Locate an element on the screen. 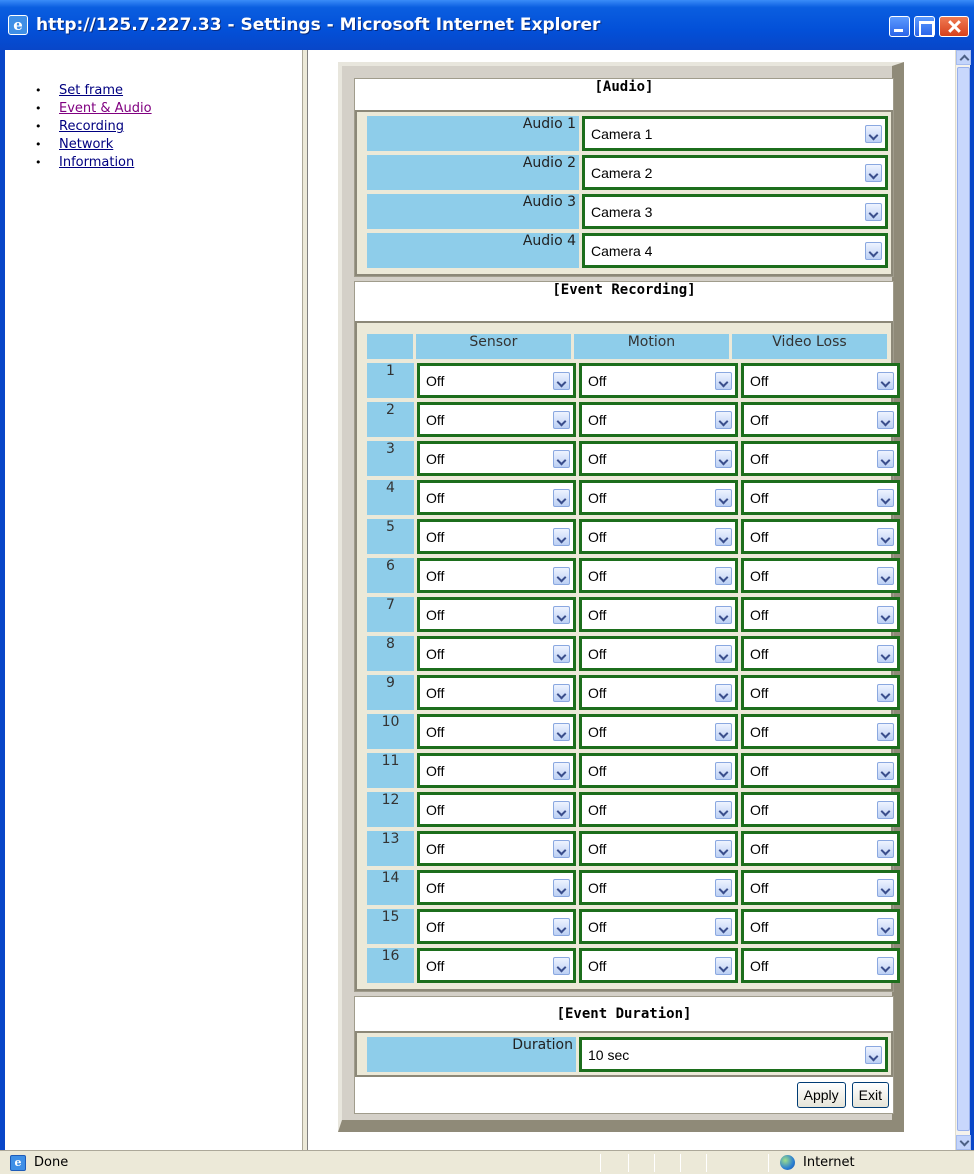 The image size is (974, 1174). audio-2-select: Camera 2 is located at coordinates (735, 172).